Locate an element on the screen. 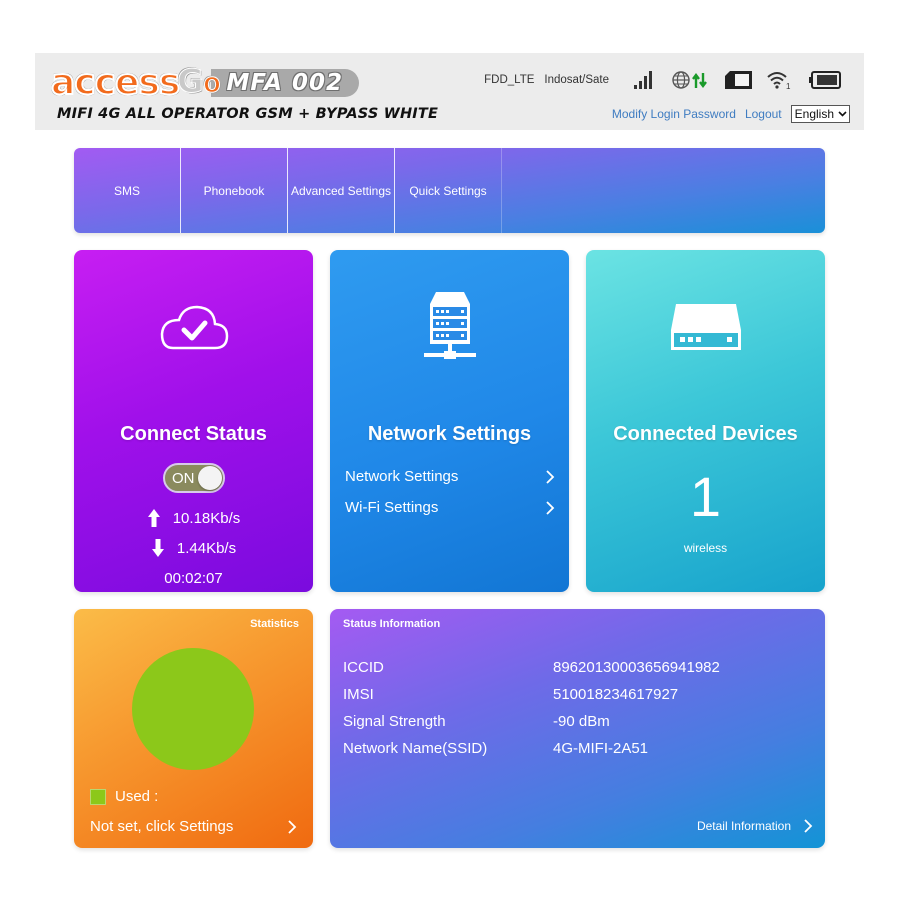 This screenshot has width=900, height=900. logo-go-text: GO is located at coordinates (199, 82).